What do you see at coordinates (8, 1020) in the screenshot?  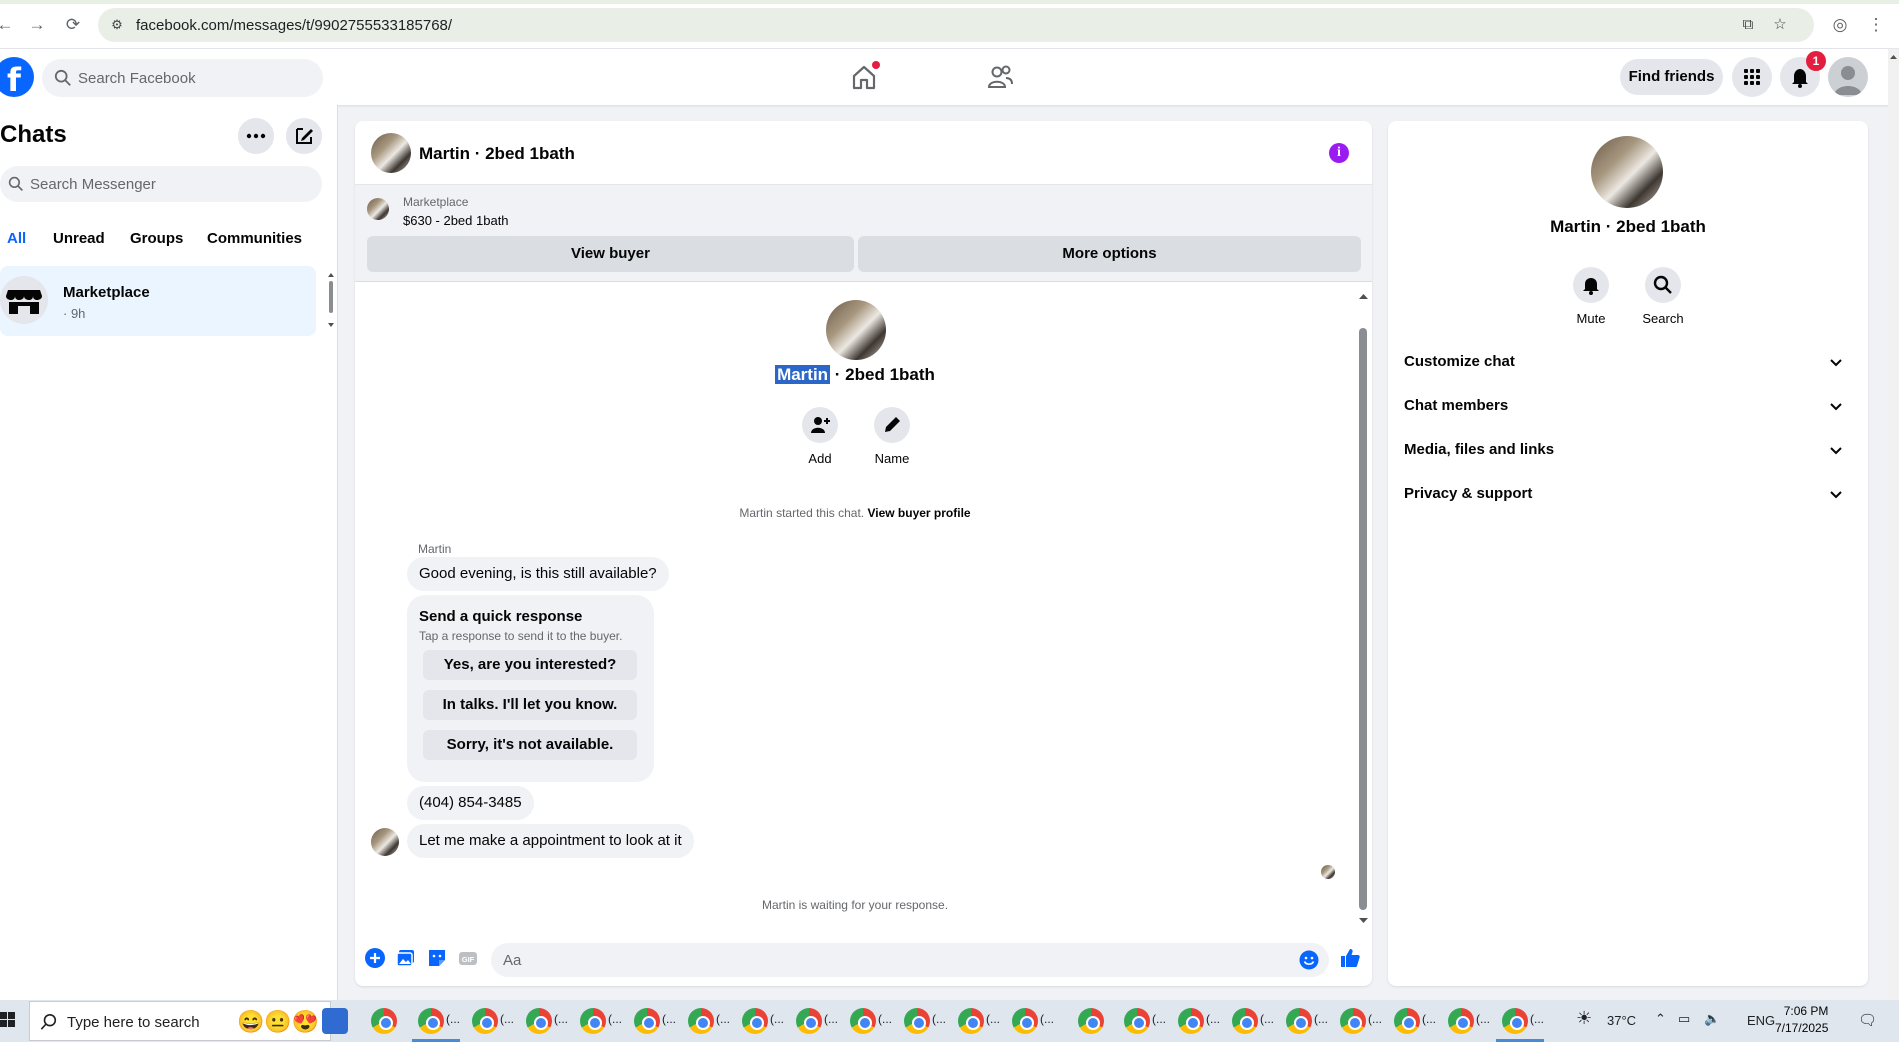 I see `windows-start-icon` at bounding box center [8, 1020].